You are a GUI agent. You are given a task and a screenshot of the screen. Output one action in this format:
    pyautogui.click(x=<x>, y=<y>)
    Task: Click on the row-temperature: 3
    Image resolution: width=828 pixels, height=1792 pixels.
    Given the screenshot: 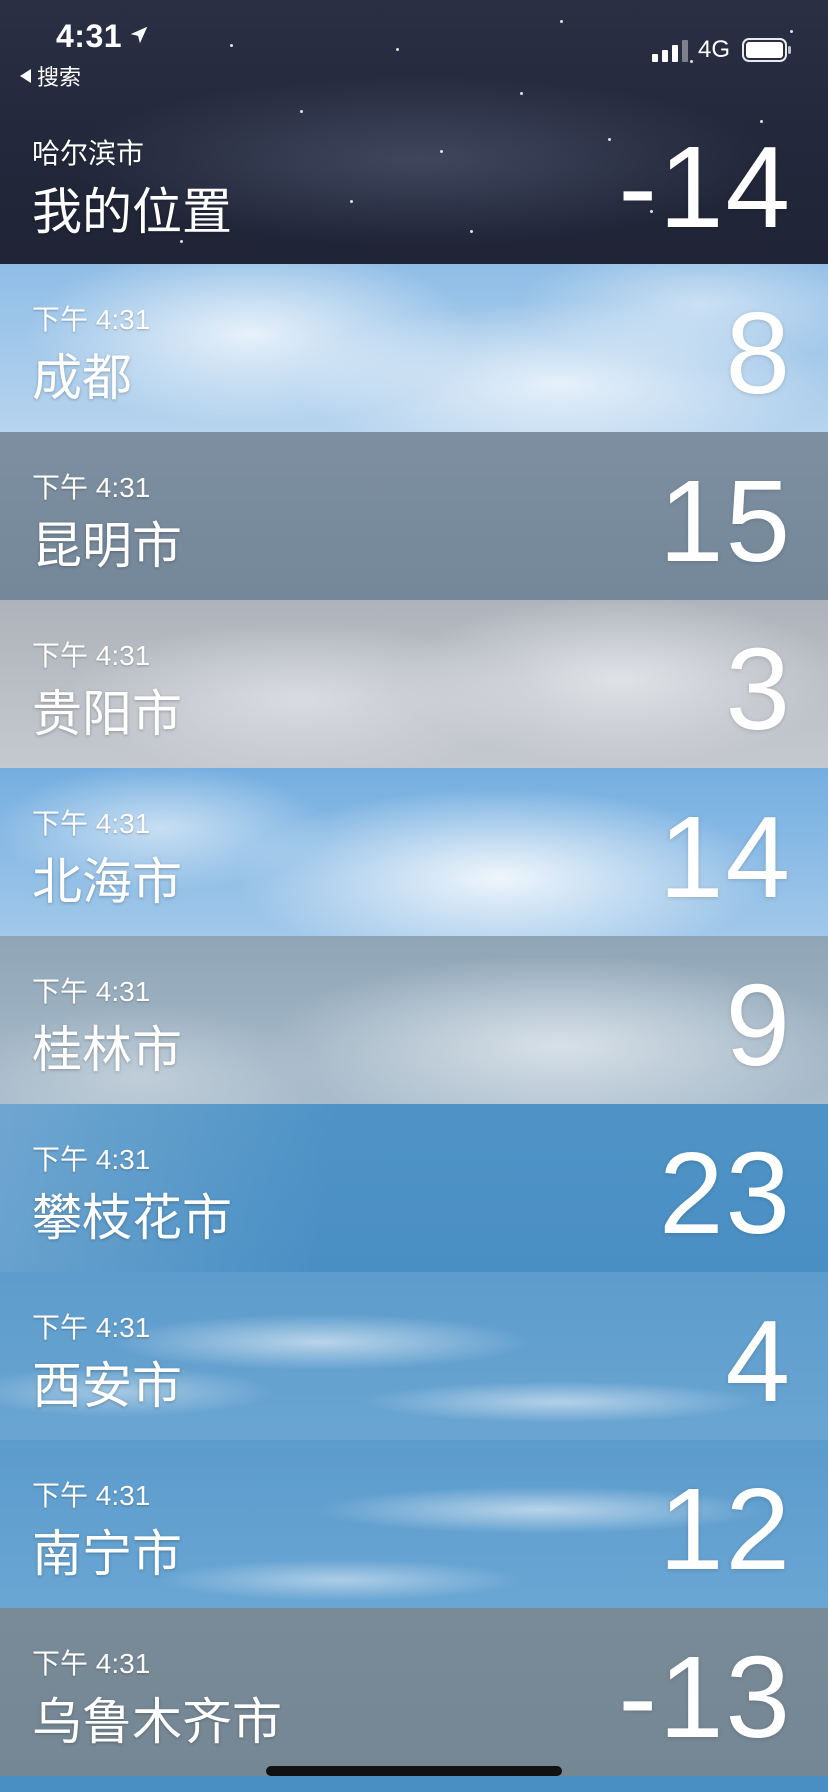 What is the action you would take?
    pyautogui.click(x=758, y=689)
    